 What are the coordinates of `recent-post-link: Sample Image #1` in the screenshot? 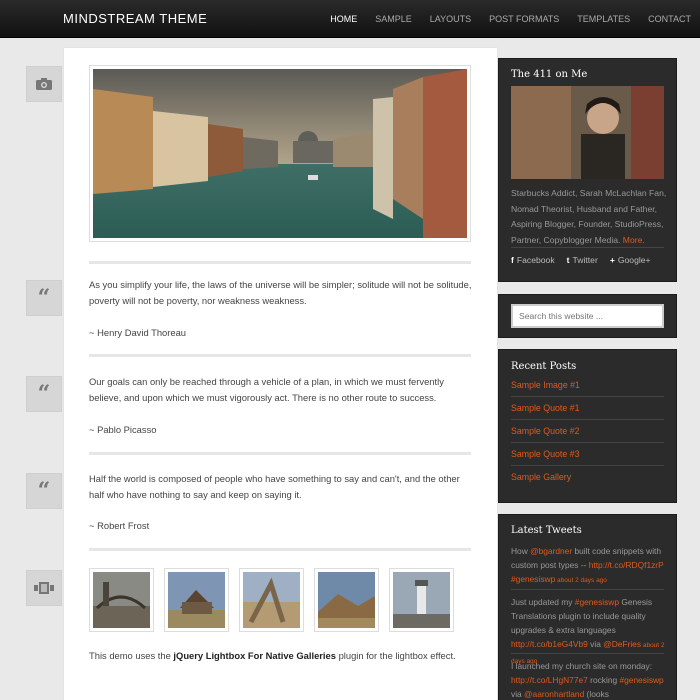 It's located at (545, 385).